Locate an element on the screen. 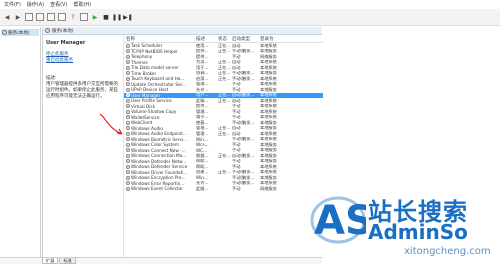  service-startup-cell: 手动 is located at coordinates (236, 188).